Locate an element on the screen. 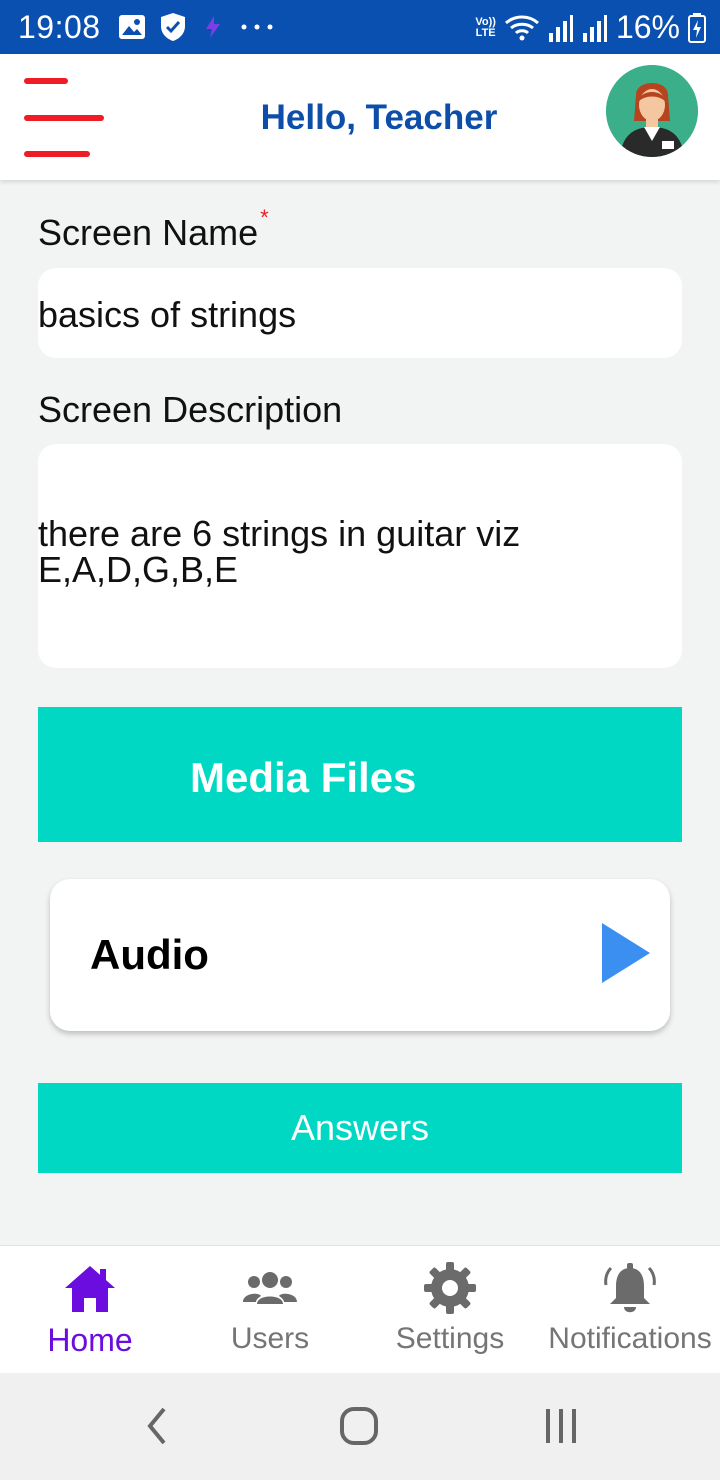 The image size is (720, 1480). screen-name-label: Screen Name* is located at coordinates (153, 229).